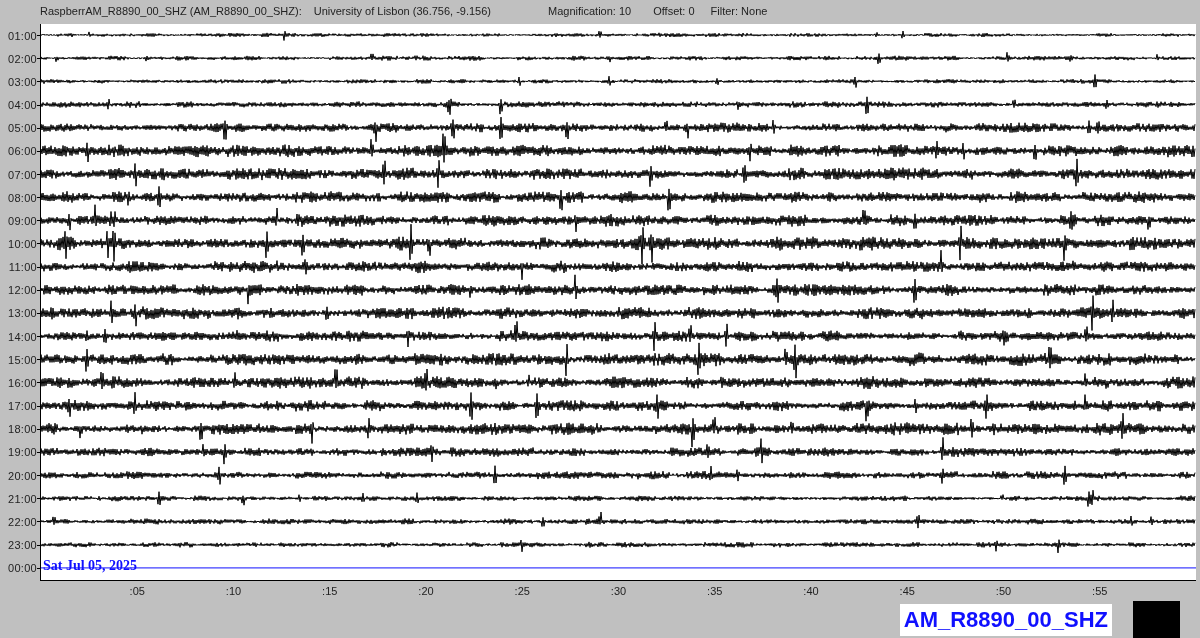  Describe the element at coordinates (22, 336) in the screenshot. I see `hour-label: 14:00` at that location.